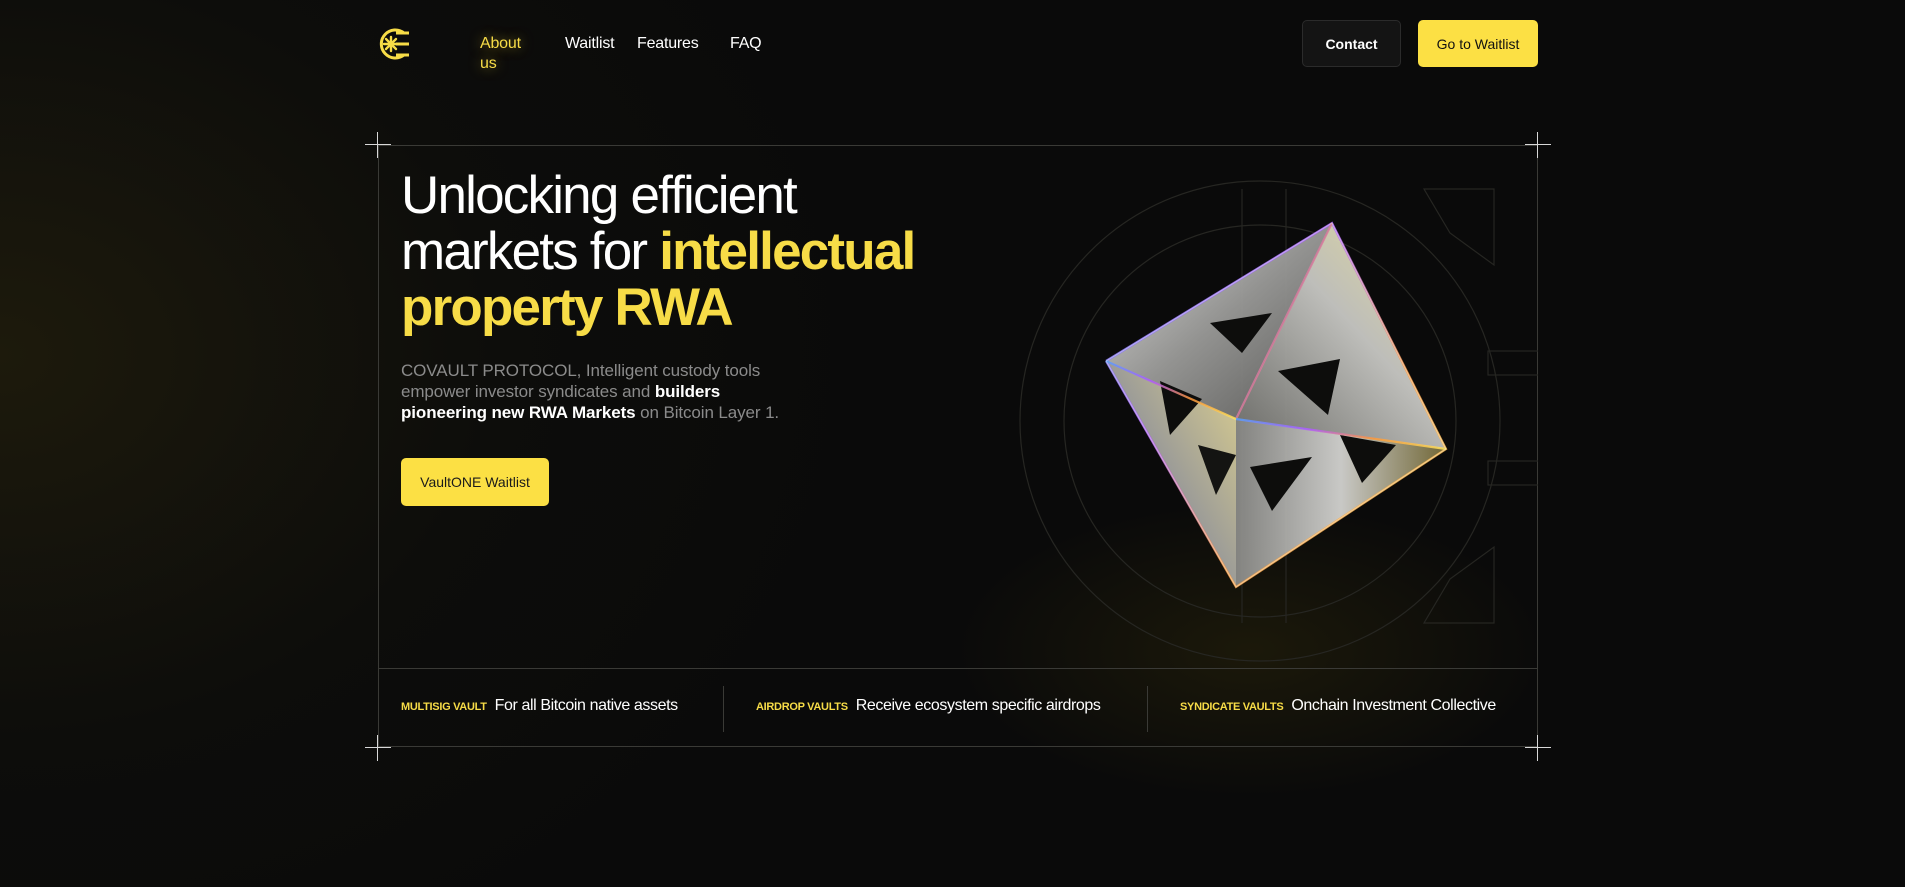  What do you see at coordinates (586, 705) in the screenshot?
I see `feature-description: For all Bitcoin native assets` at bounding box center [586, 705].